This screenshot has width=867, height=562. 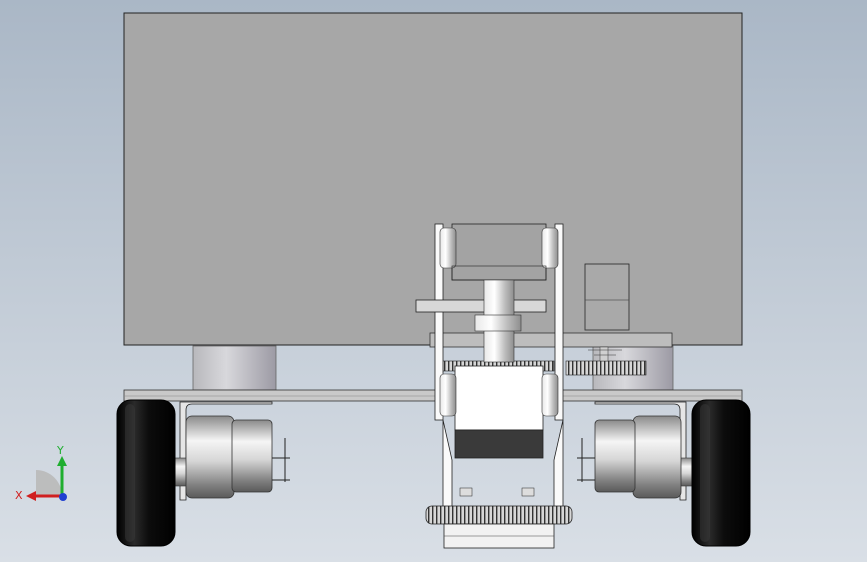 What do you see at coordinates (551, 340) in the screenshot?
I see `gear-platform` at bounding box center [551, 340].